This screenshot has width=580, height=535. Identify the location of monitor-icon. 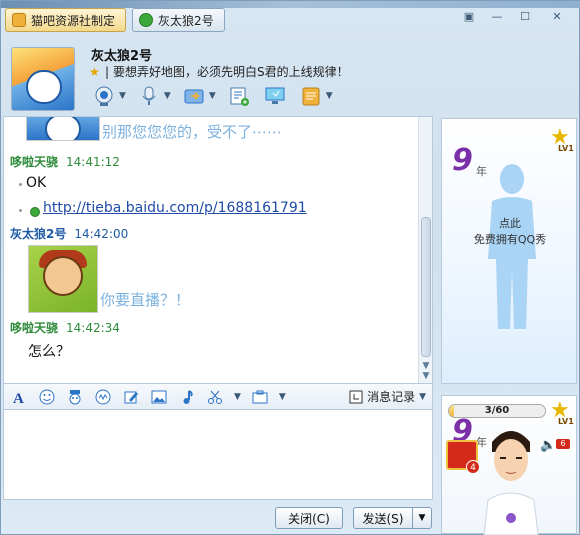
(275, 96).